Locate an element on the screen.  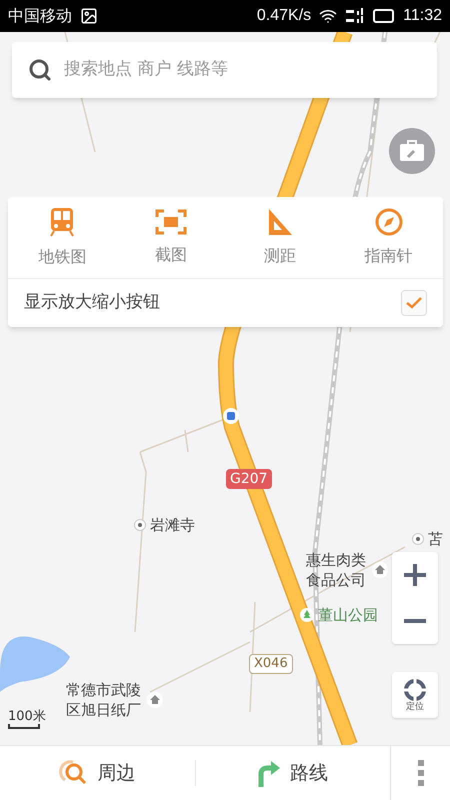
checkmark-icon is located at coordinates (414, 303).